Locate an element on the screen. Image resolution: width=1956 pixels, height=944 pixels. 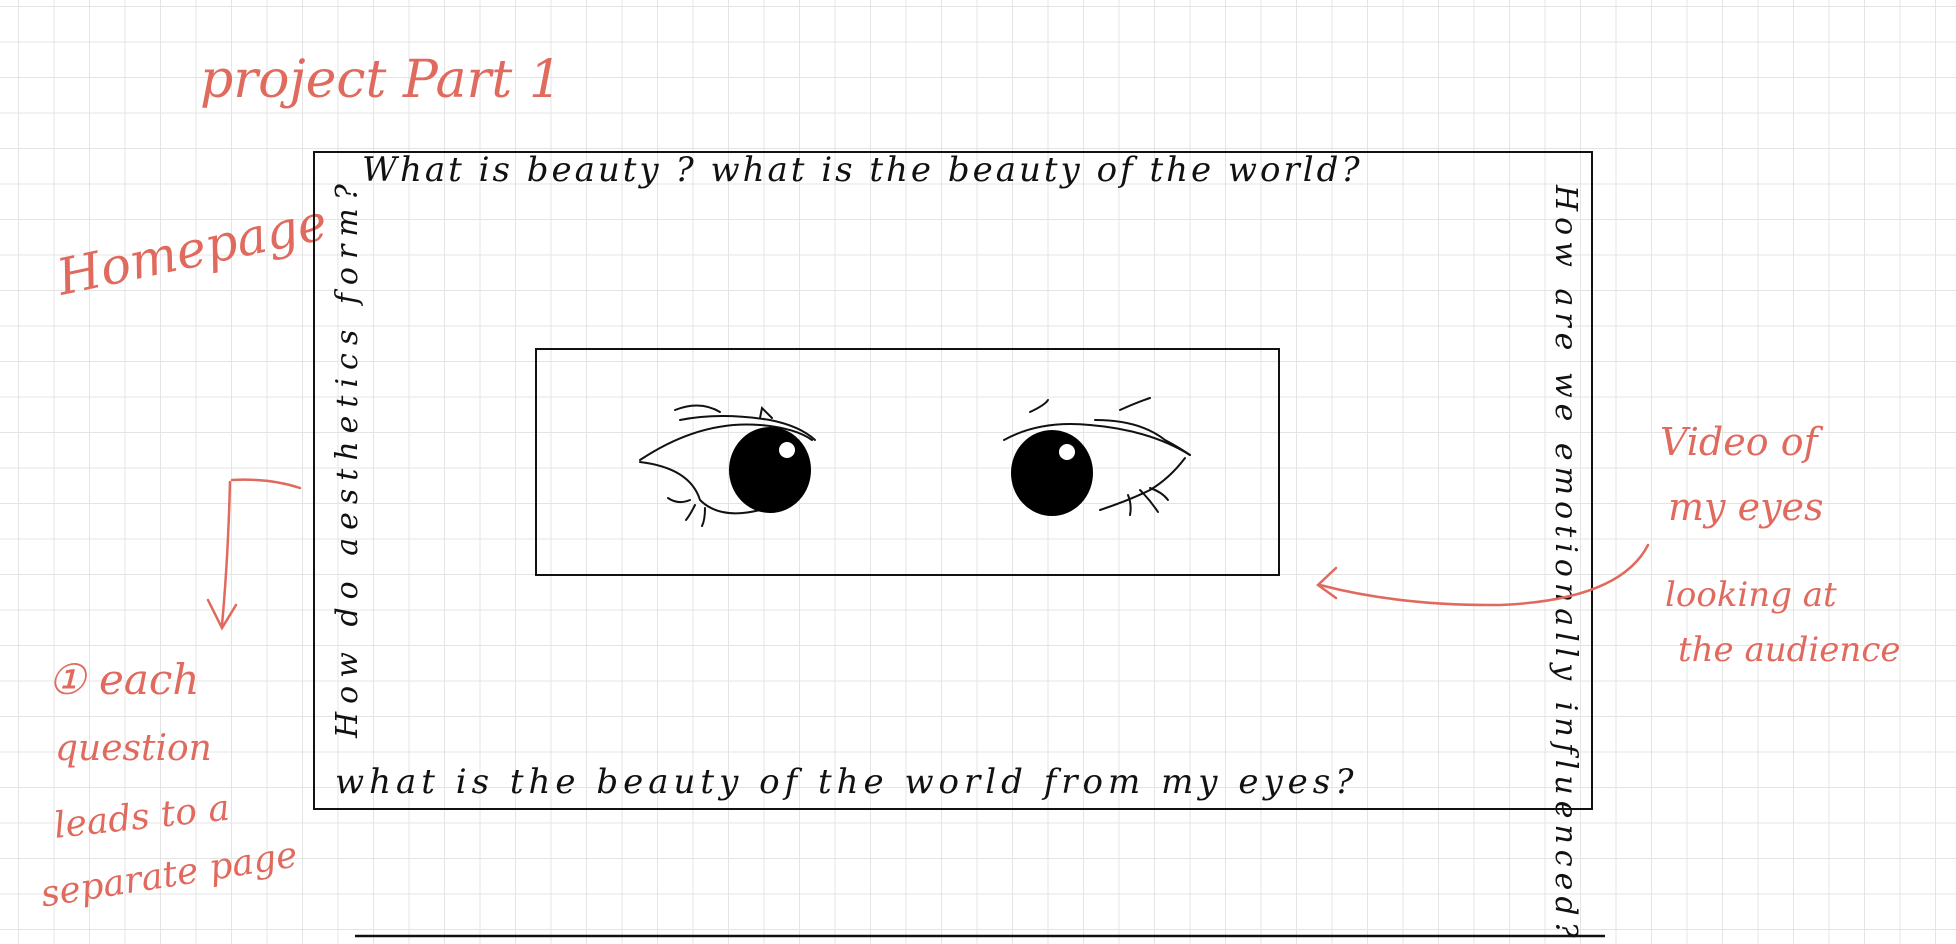
video-note-line1: Video of is located at coordinates (1739, 442).